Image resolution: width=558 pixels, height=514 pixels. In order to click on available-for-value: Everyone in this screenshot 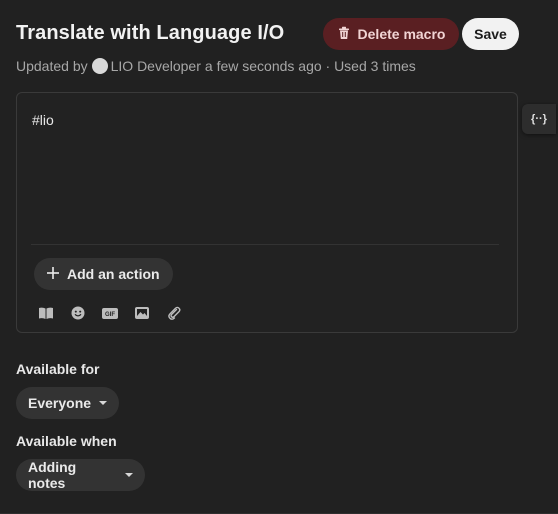, I will do `click(60, 403)`.